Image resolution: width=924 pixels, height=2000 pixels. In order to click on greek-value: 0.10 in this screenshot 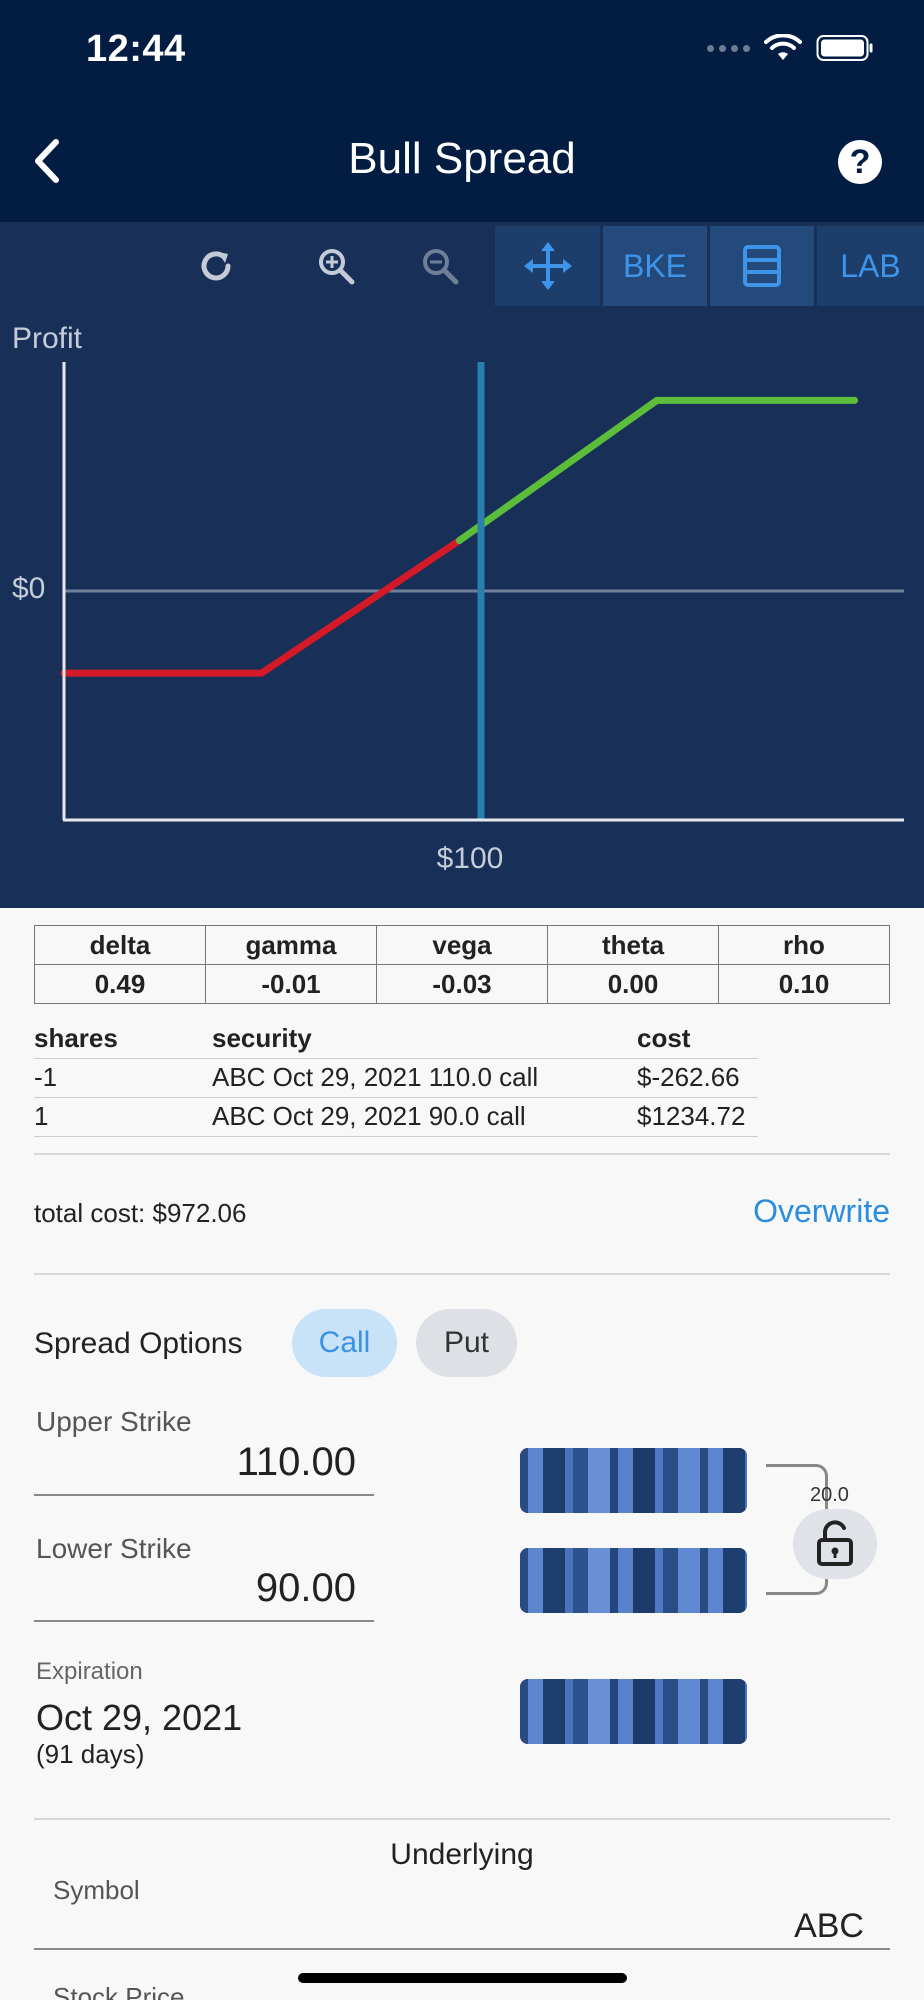, I will do `click(804, 984)`.